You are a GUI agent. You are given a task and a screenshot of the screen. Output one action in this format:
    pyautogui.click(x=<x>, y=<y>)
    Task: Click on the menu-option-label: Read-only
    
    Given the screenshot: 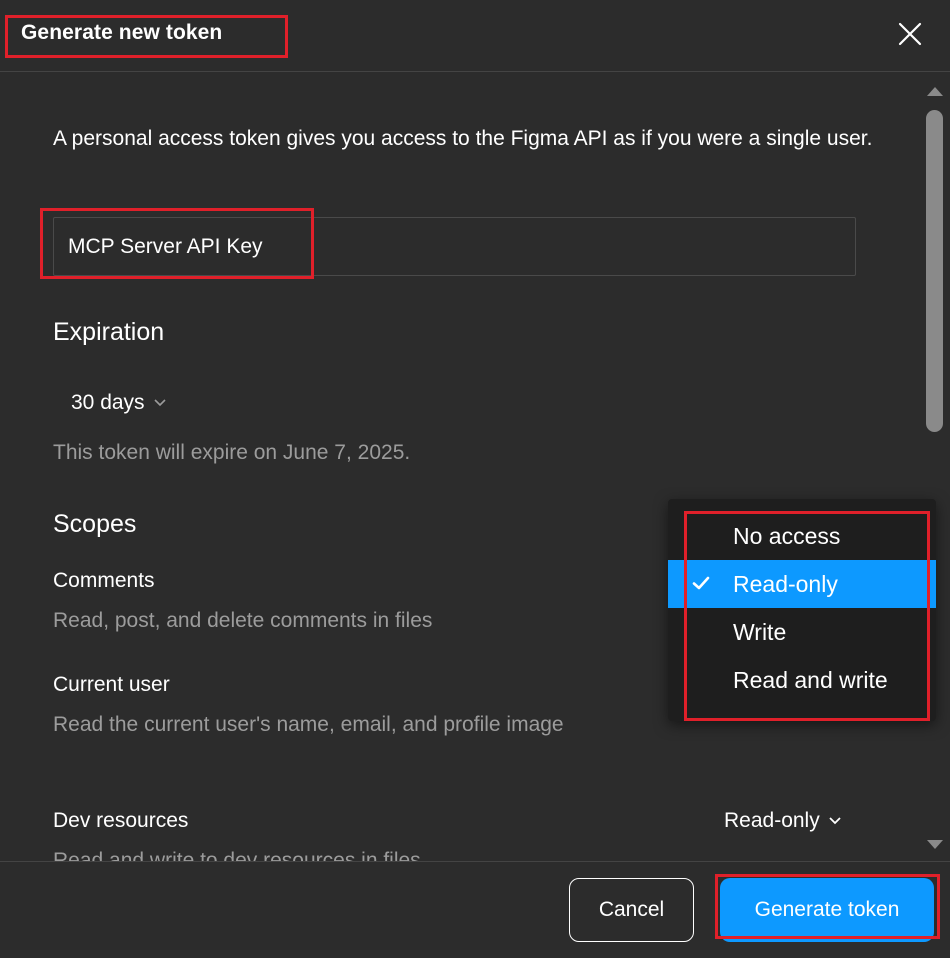 What is the action you would take?
    pyautogui.click(x=785, y=584)
    